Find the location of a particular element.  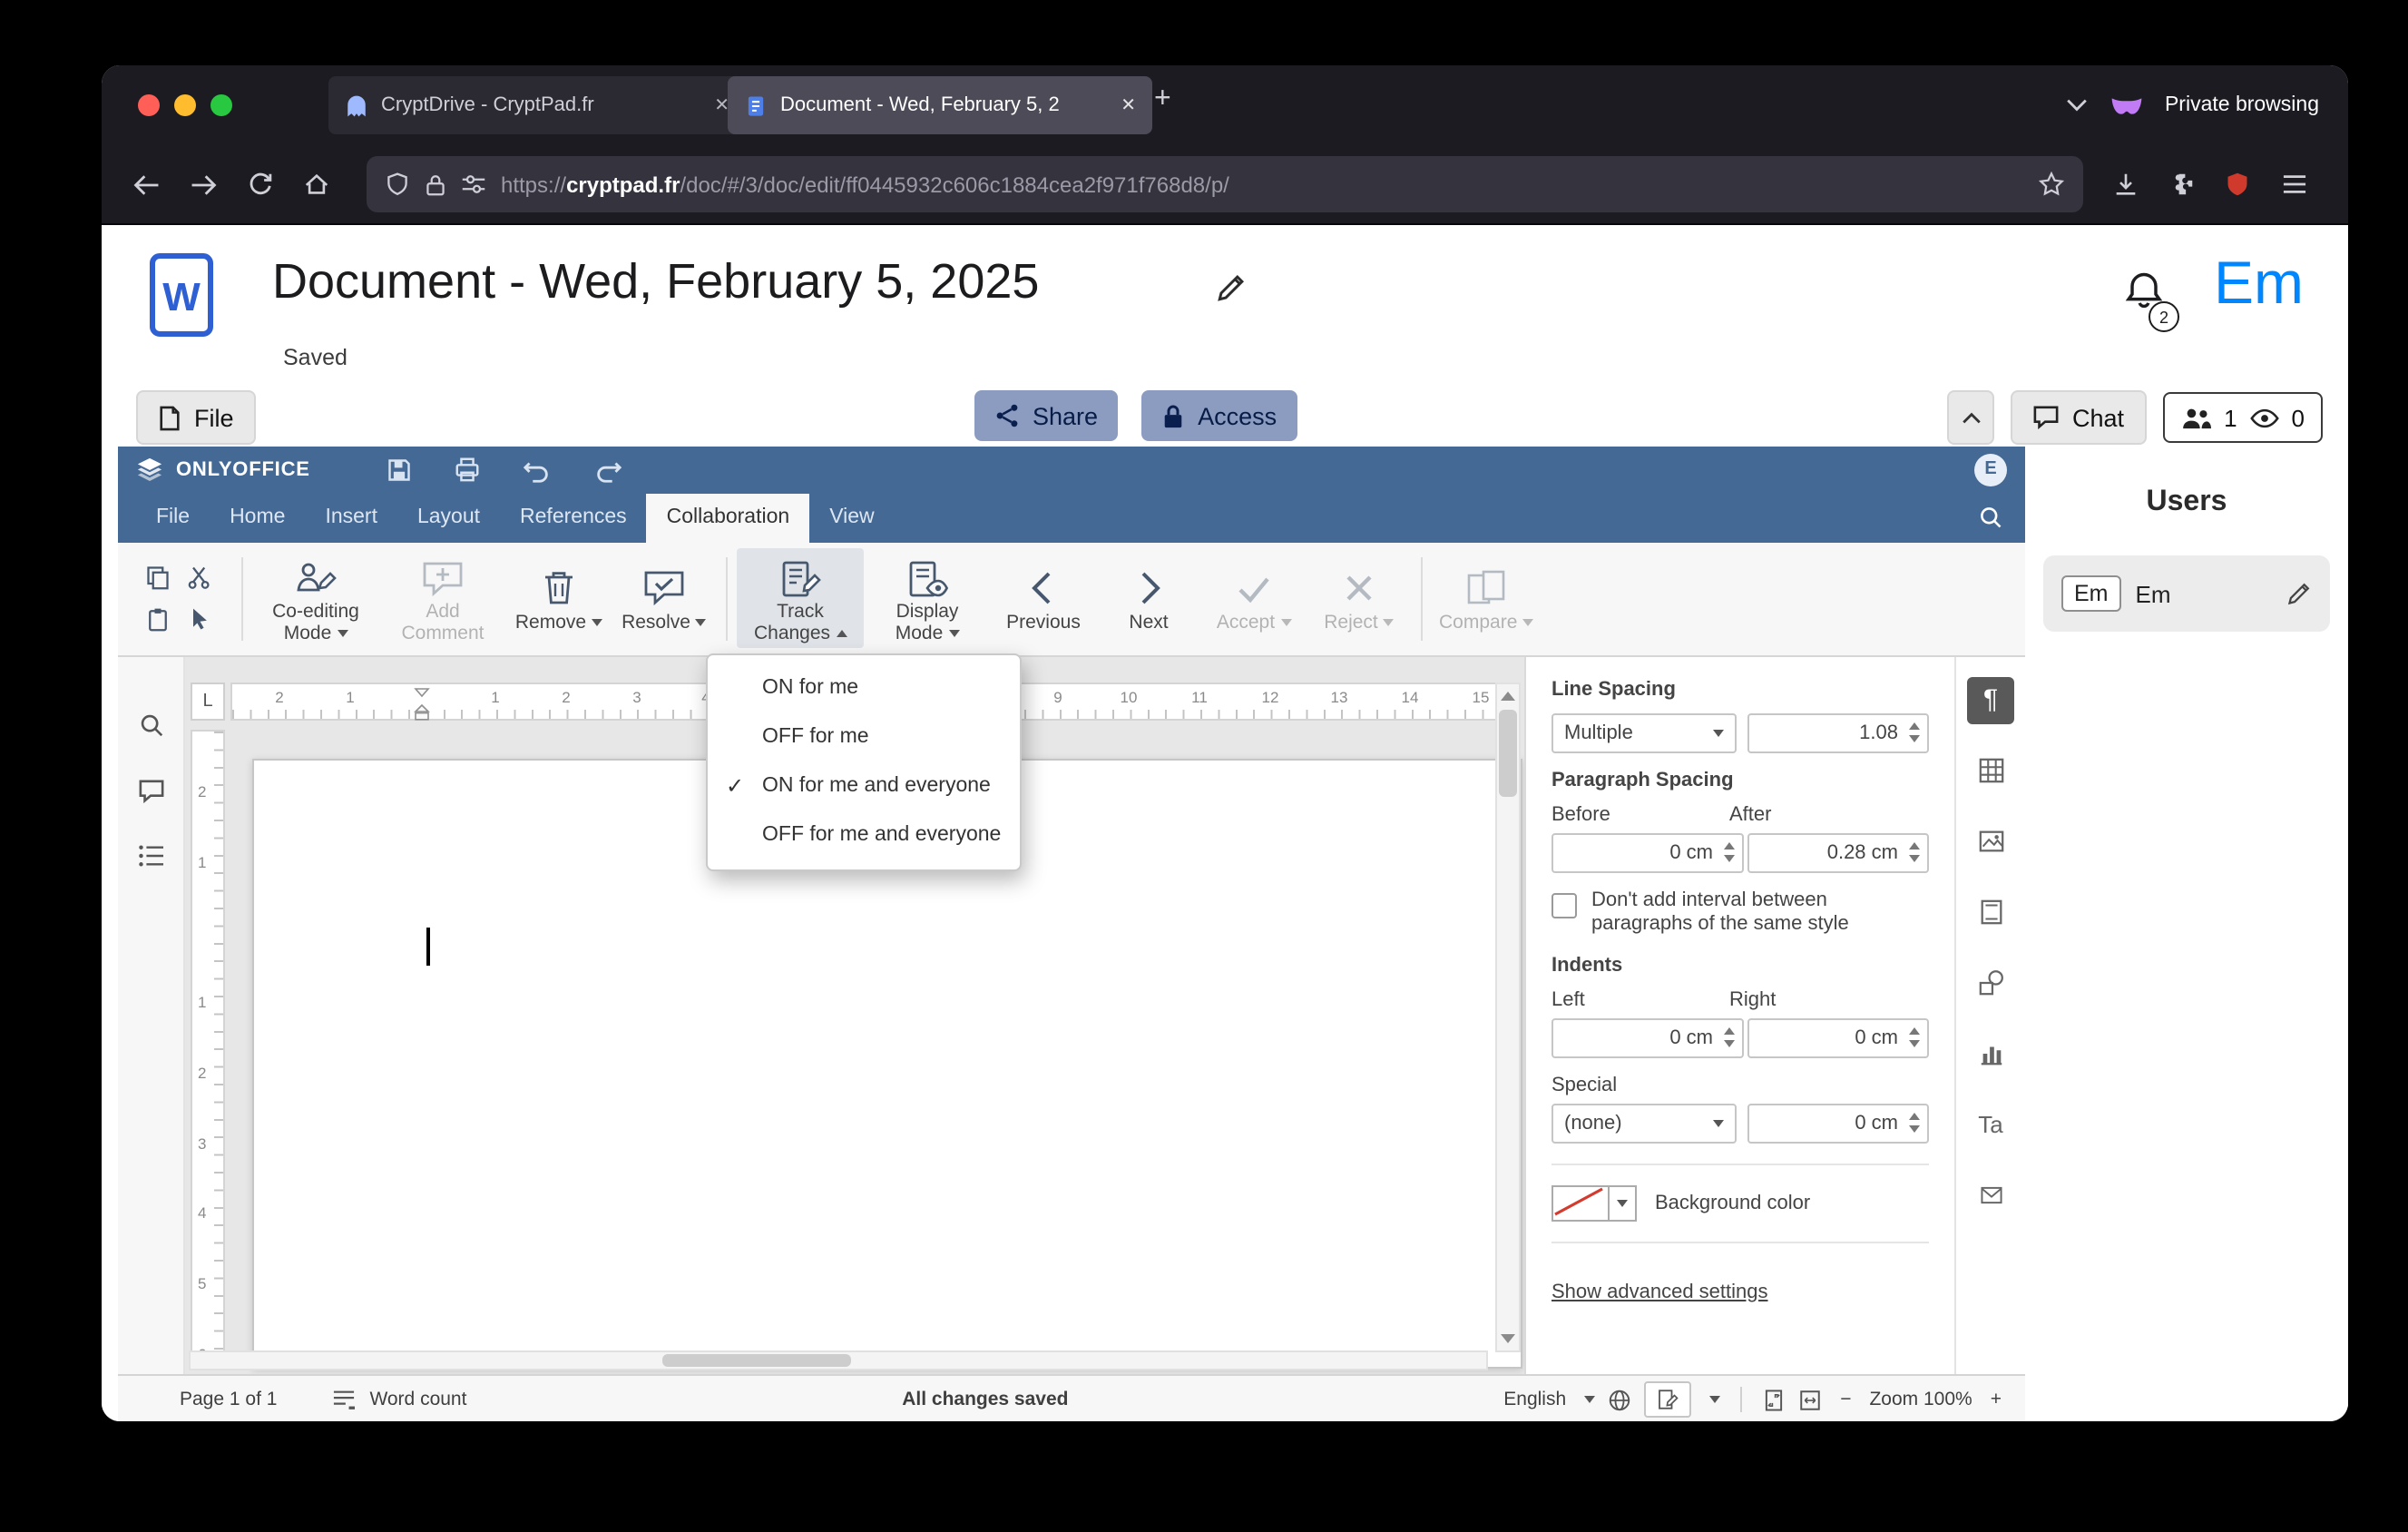

language-label: English is located at coordinates (1535, 1399).